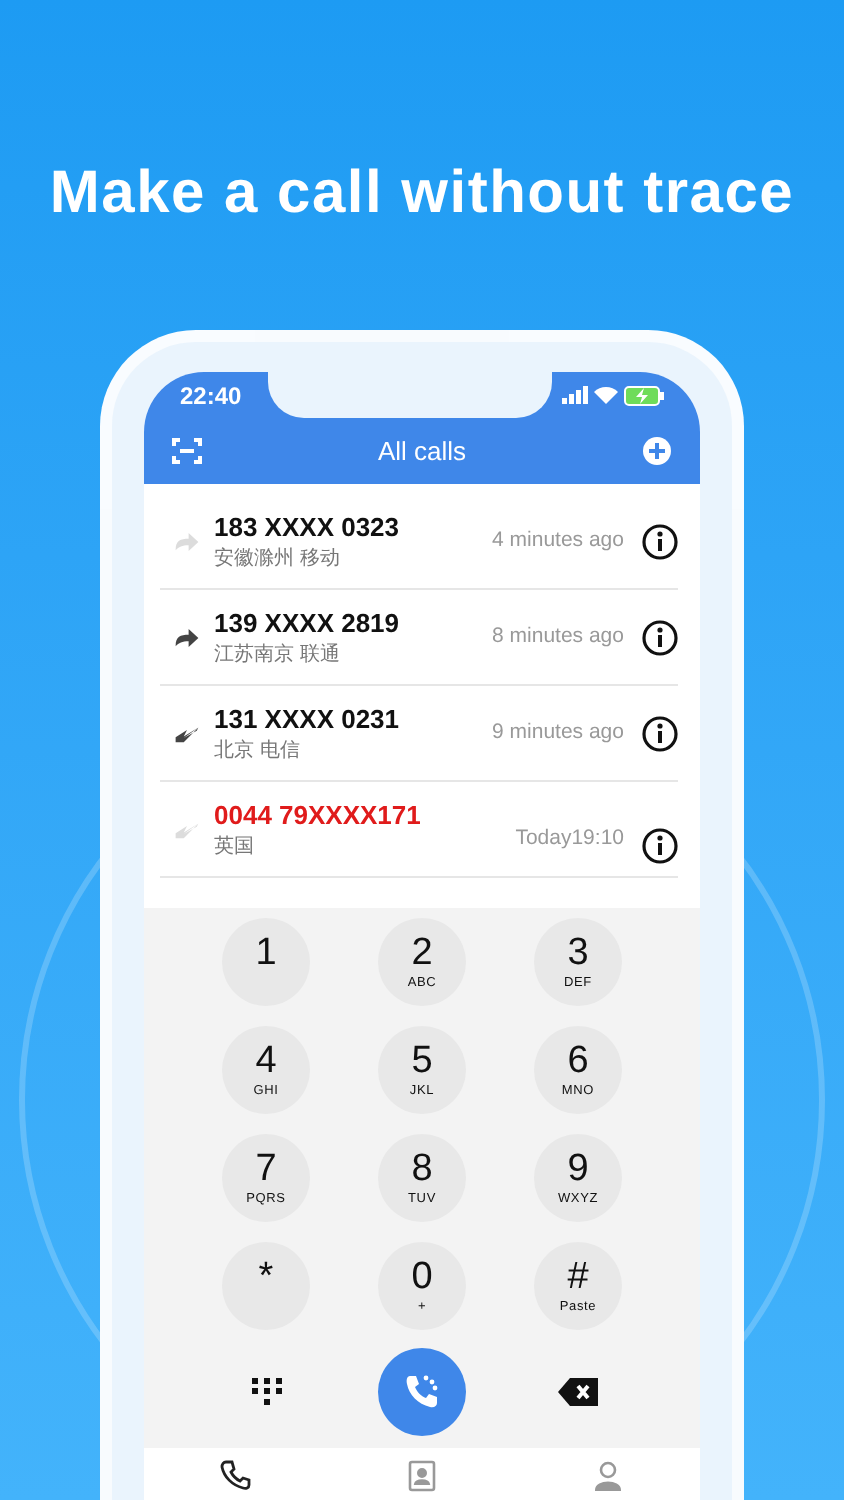 This screenshot has width=844, height=1500. I want to click on phone-number: 183 XXXX 0323, so click(308, 526).